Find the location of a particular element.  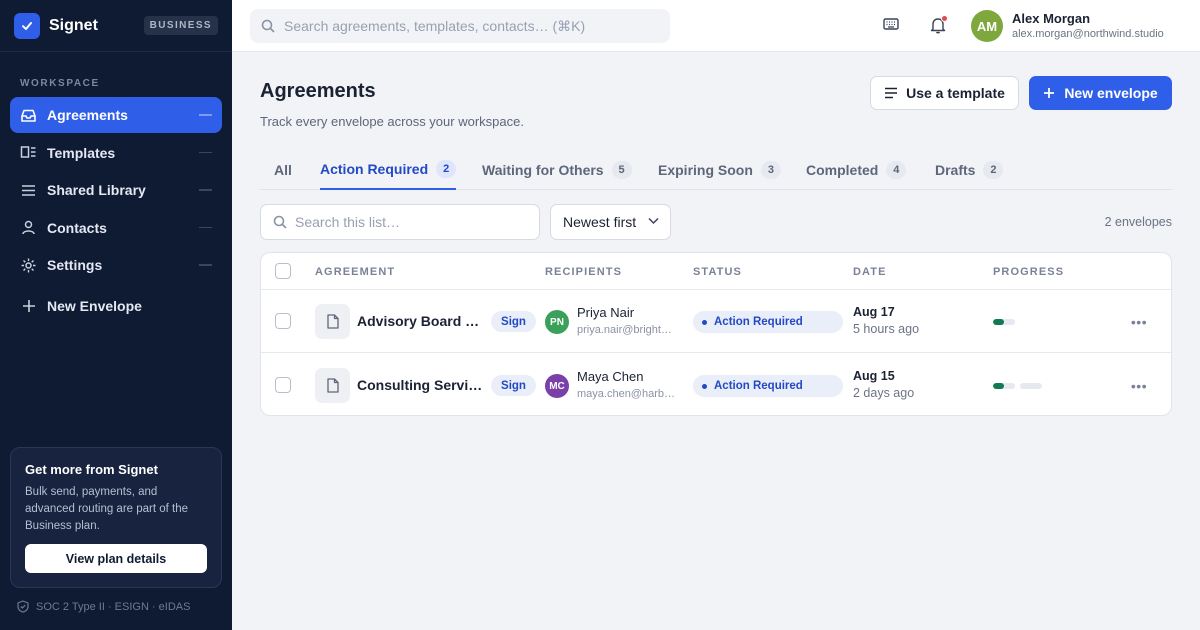

column-header-date: DATE is located at coordinates (870, 272).